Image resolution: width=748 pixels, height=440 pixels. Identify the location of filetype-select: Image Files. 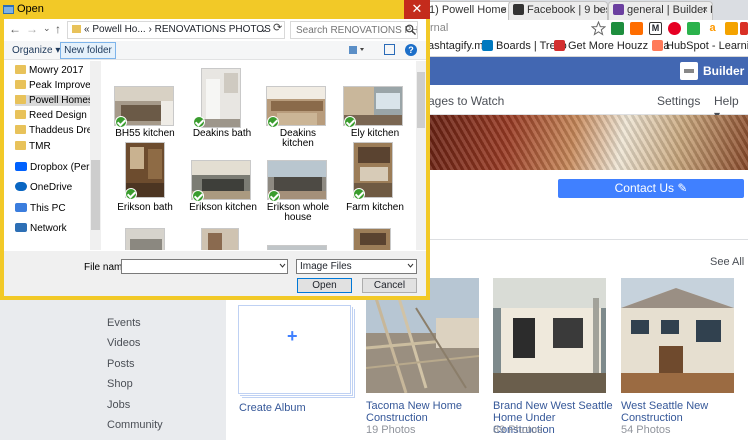
(356, 266).